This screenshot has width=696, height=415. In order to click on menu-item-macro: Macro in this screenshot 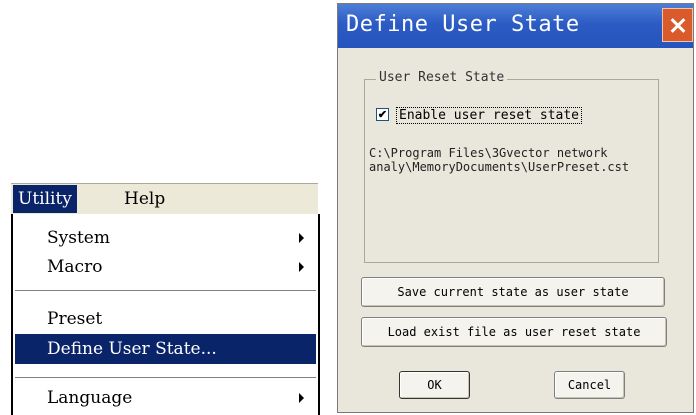, I will do `click(165, 267)`.